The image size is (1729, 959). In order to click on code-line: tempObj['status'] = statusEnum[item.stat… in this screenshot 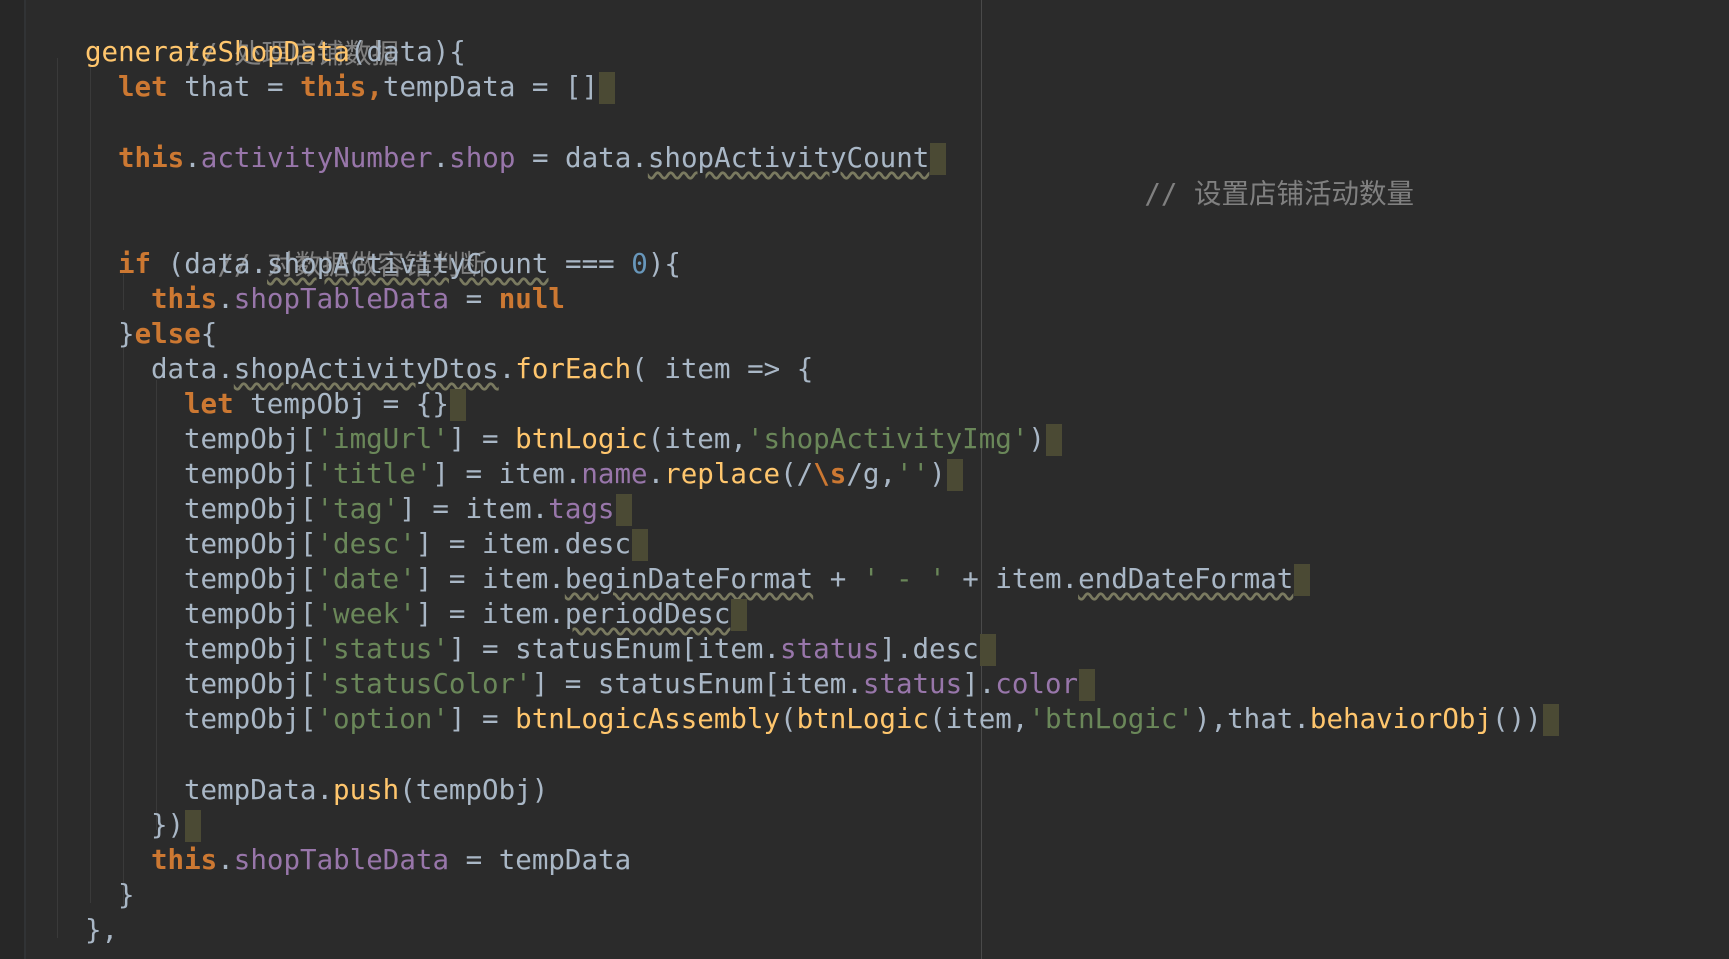, I will do `click(590, 649)`.